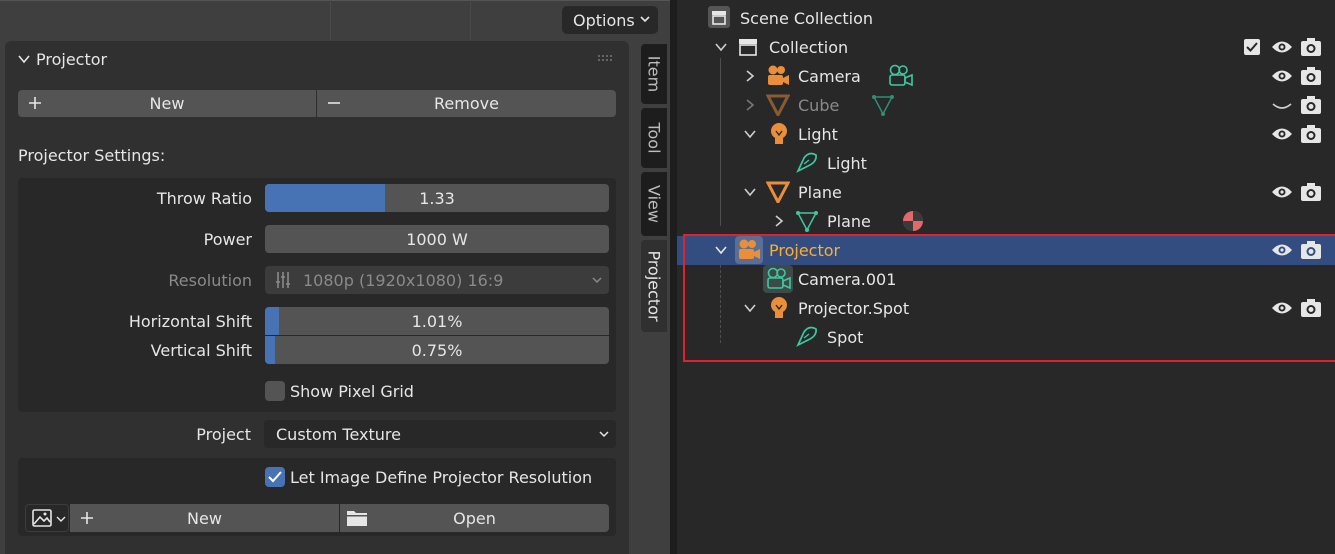  I want to click on power-value: 1000 W, so click(437, 239).